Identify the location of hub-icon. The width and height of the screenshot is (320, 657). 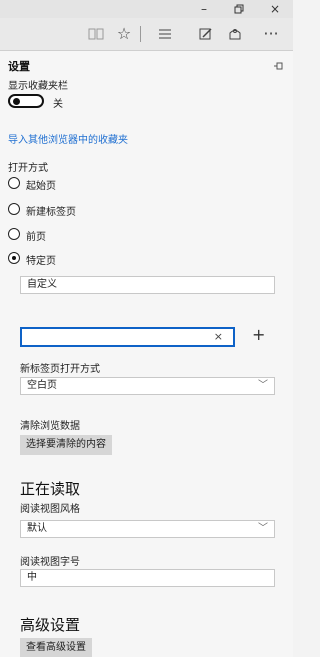
(165, 34).